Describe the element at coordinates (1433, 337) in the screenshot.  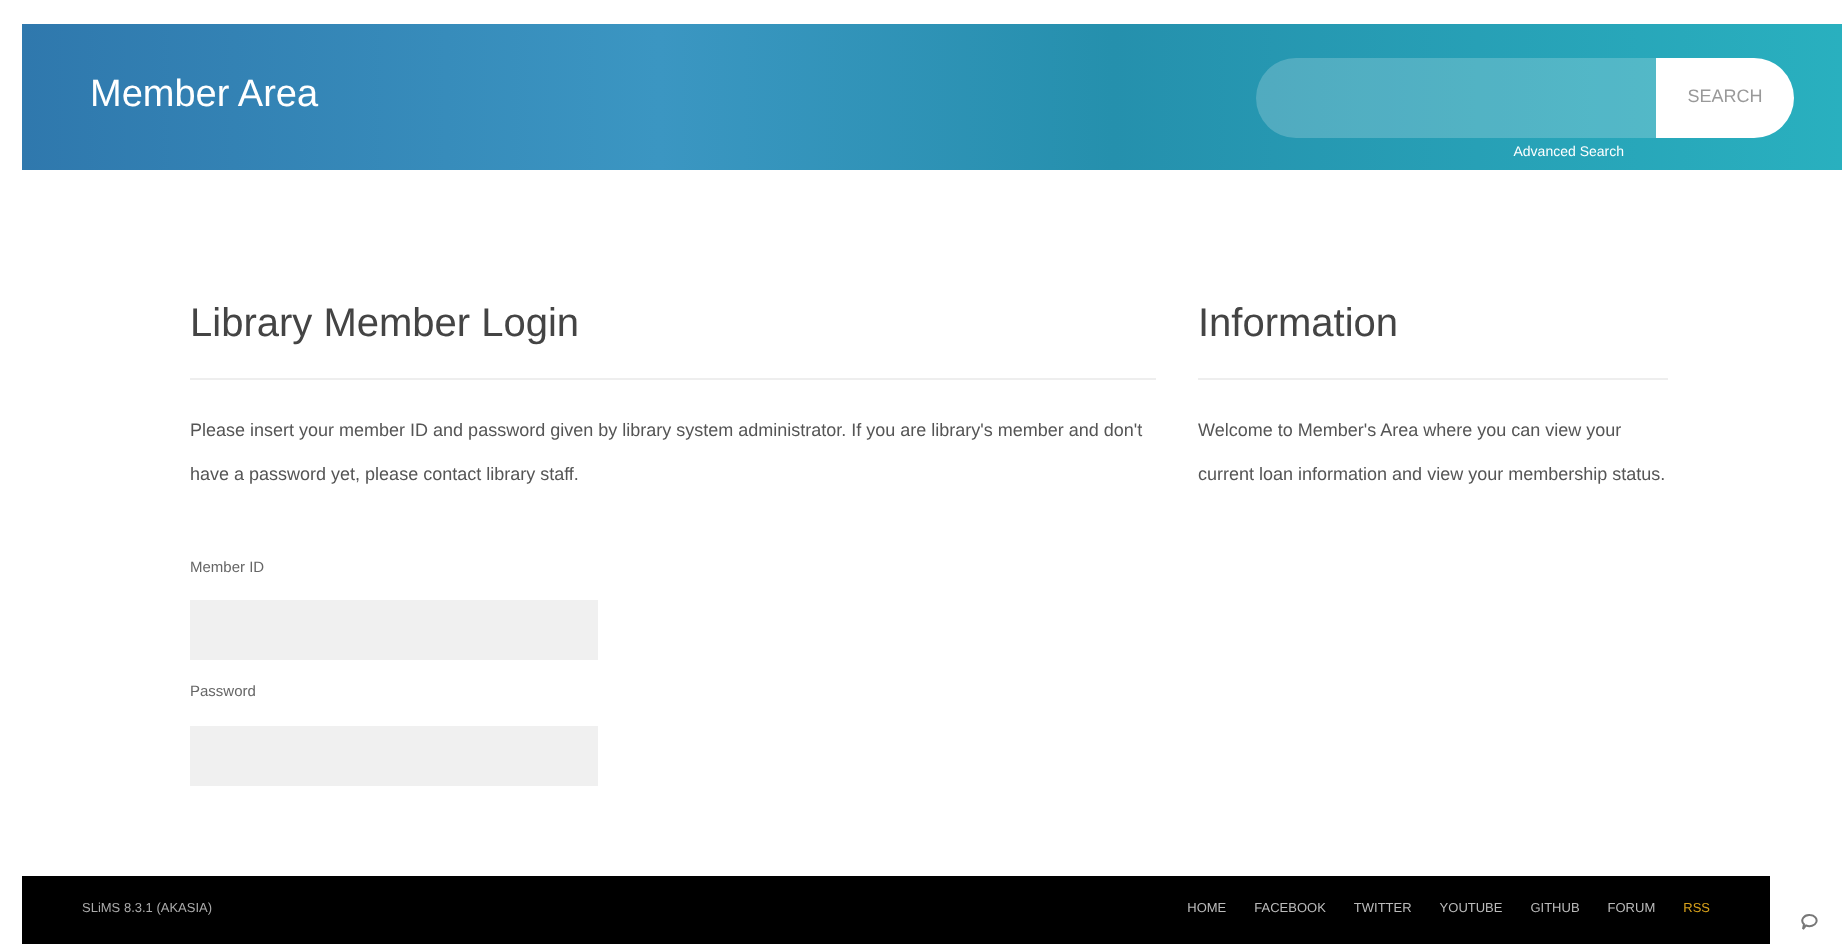
I see `information-heading: Information` at that location.